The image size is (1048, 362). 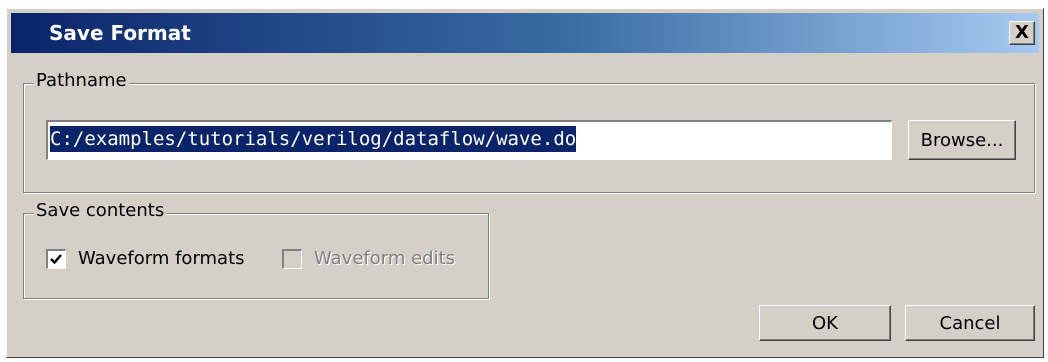 What do you see at coordinates (525, 33) in the screenshot?
I see `title-bar: Save Format X` at bounding box center [525, 33].